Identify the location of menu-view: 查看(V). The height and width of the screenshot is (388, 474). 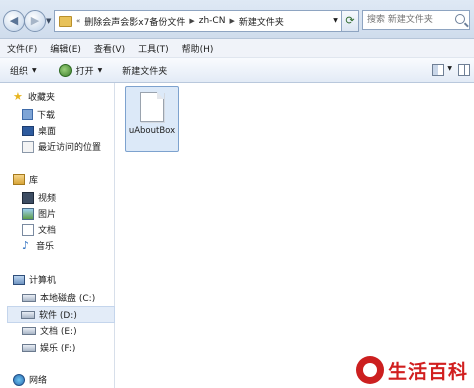
(109, 48).